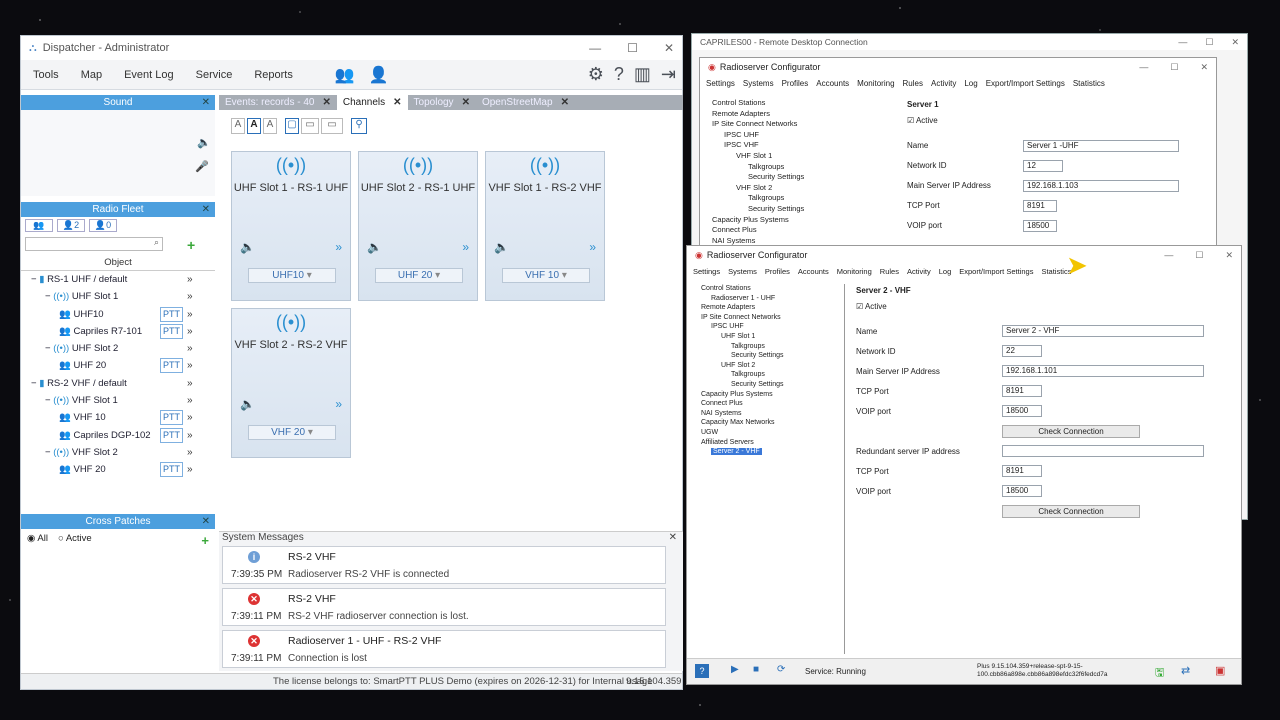 The height and width of the screenshot is (720, 1280). Describe the element at coordinates (310, 126) in the screenshot. I see `view-list-button: ▭` at that location.